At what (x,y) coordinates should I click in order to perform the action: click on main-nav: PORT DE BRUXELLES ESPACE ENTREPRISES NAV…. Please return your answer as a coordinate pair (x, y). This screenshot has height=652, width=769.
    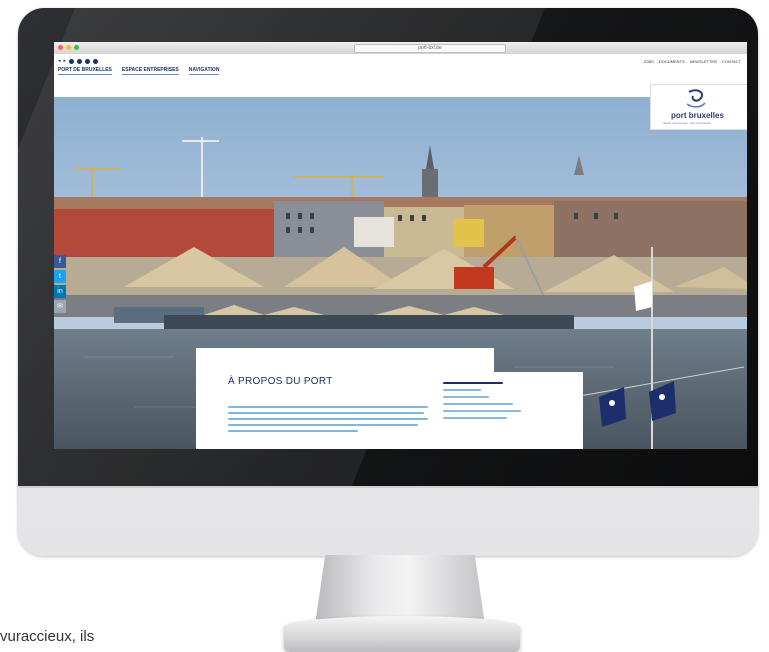
    Looking at the image, I should click on (139, 71).